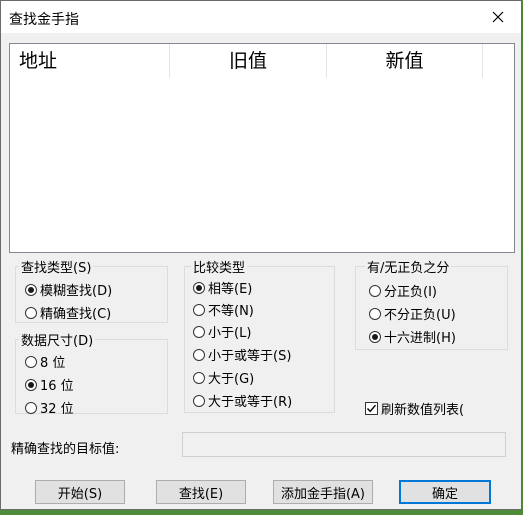  I want to click on radio-label: 8 位, so click(53, 363).